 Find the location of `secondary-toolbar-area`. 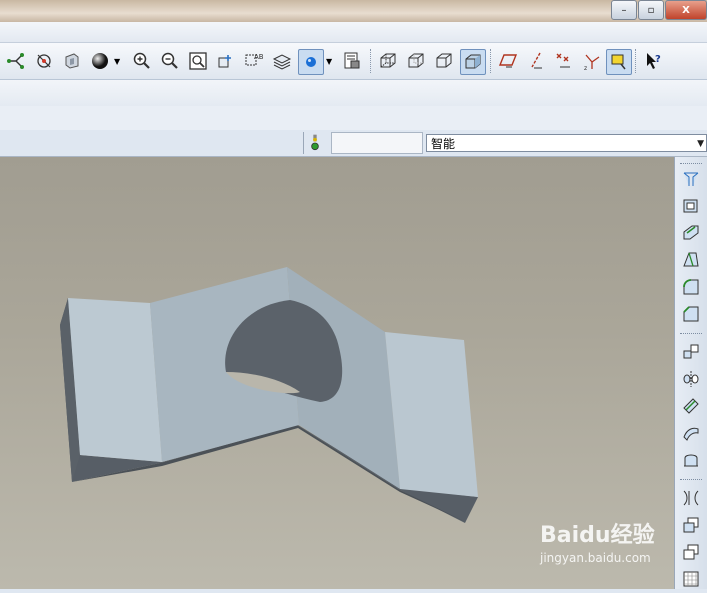

secondary-toolbar-area is located at coordinates (353, 93).